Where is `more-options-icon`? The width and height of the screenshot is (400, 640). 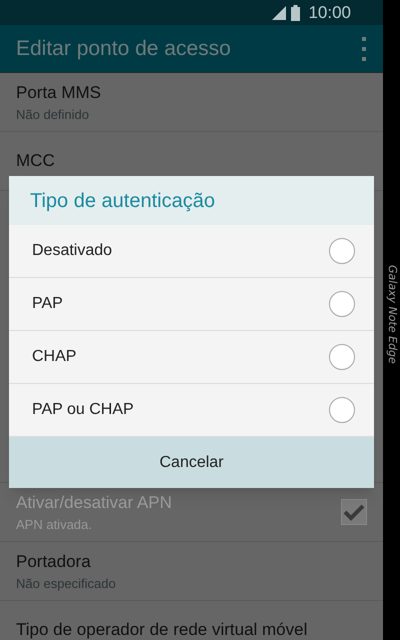 more-options-icon is located at coordinates (364, 49).